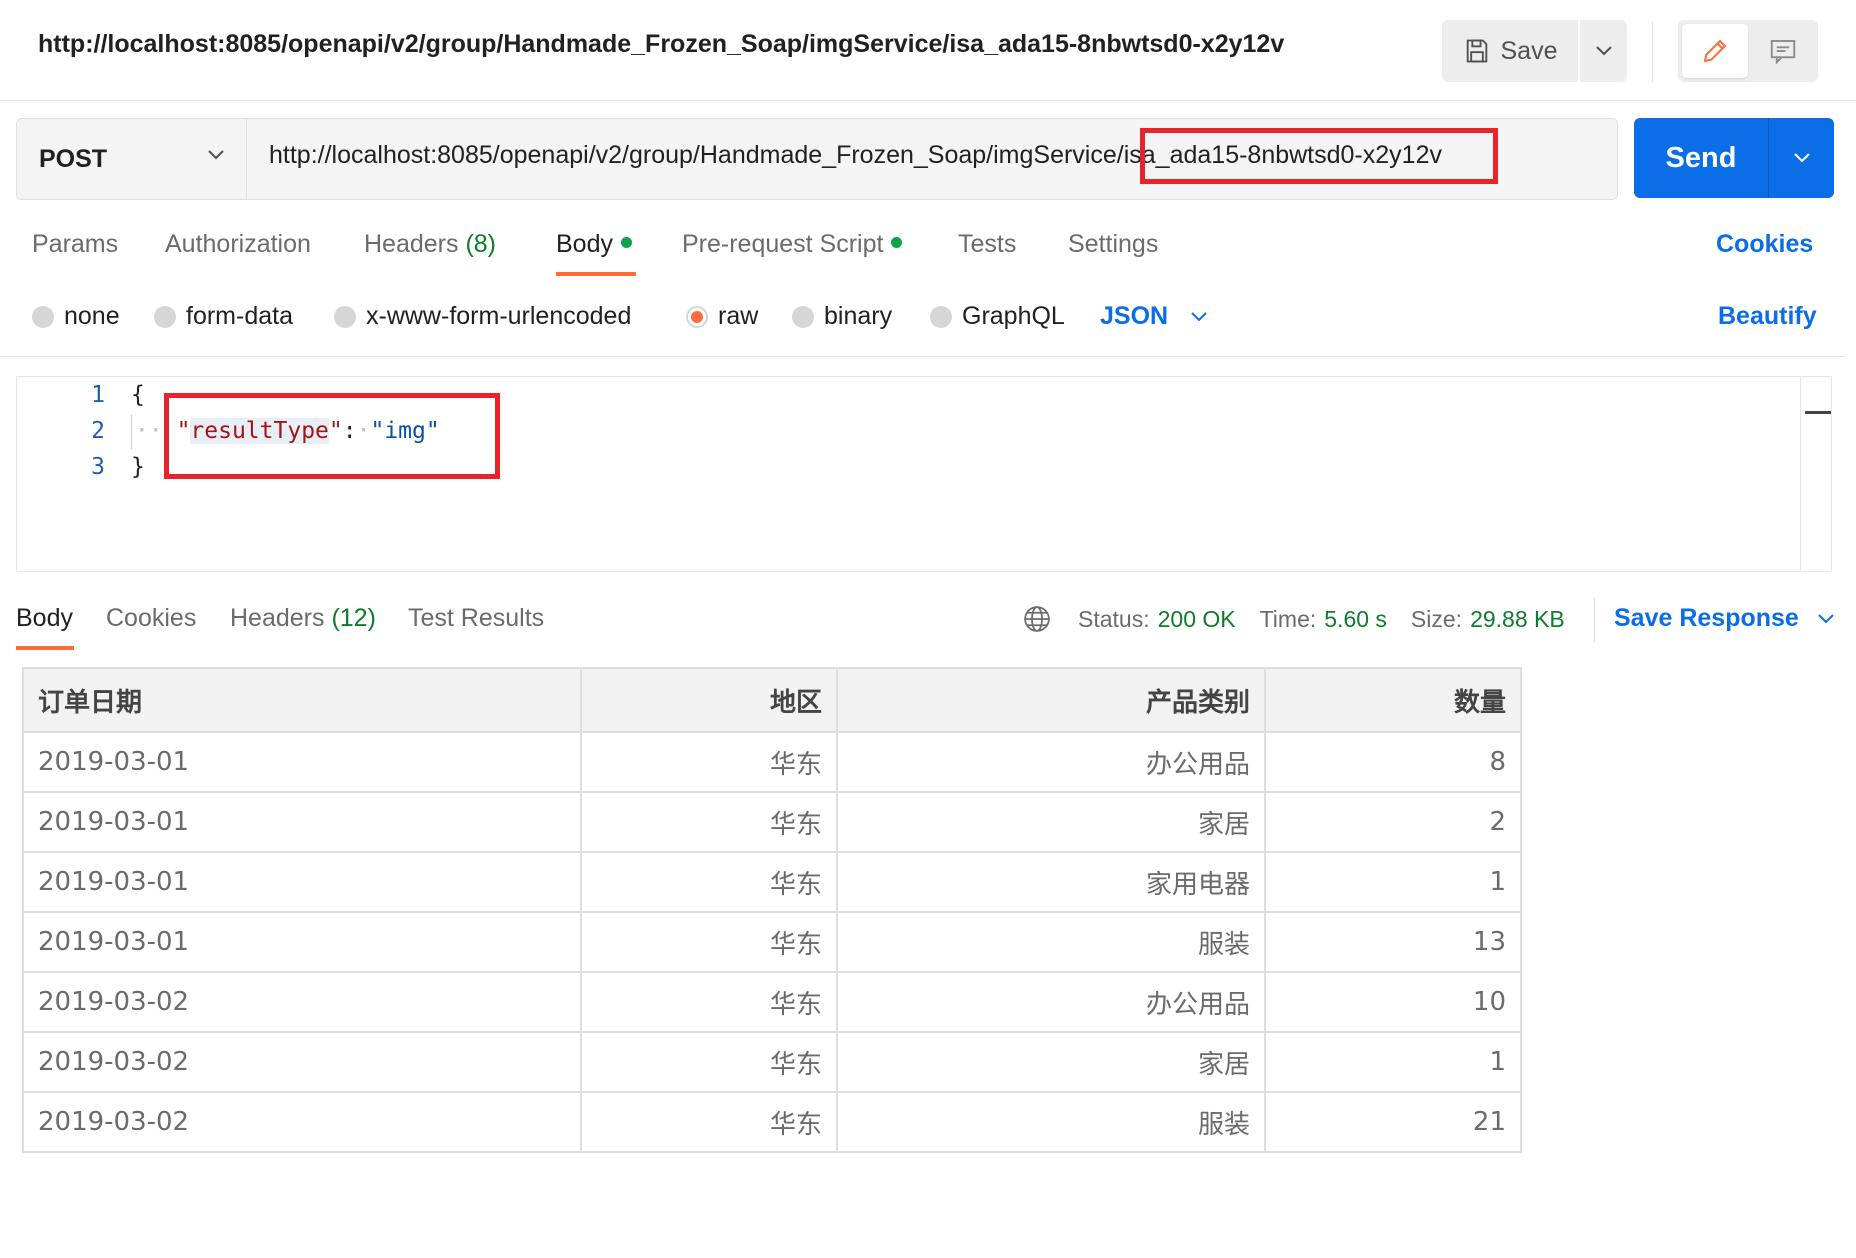 The image size is (1856, 1258). I want to click on table-row: 2019-03-02 华东 家居 1, so click(772, 1062).